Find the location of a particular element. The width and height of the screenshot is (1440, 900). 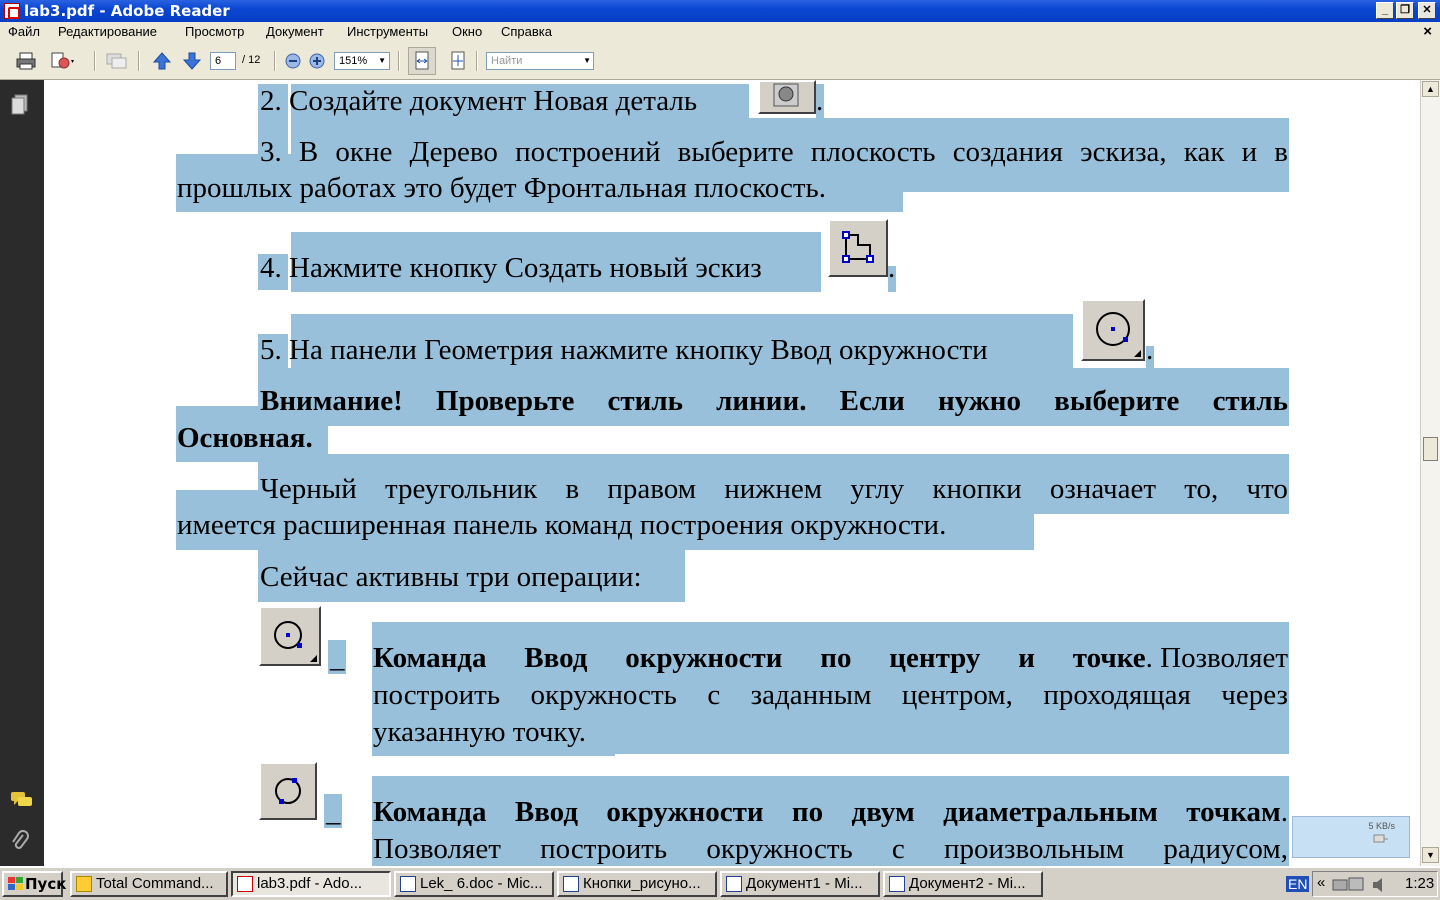

close-button: ✕ is located at coordinates (1427, 10).